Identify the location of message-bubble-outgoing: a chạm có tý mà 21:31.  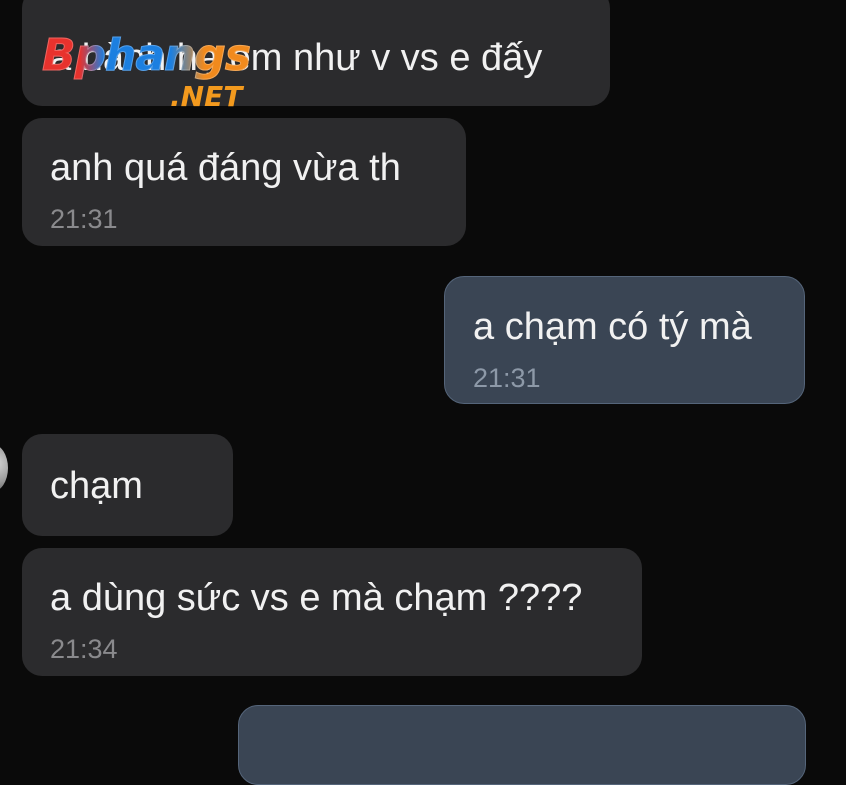
(624, 340).